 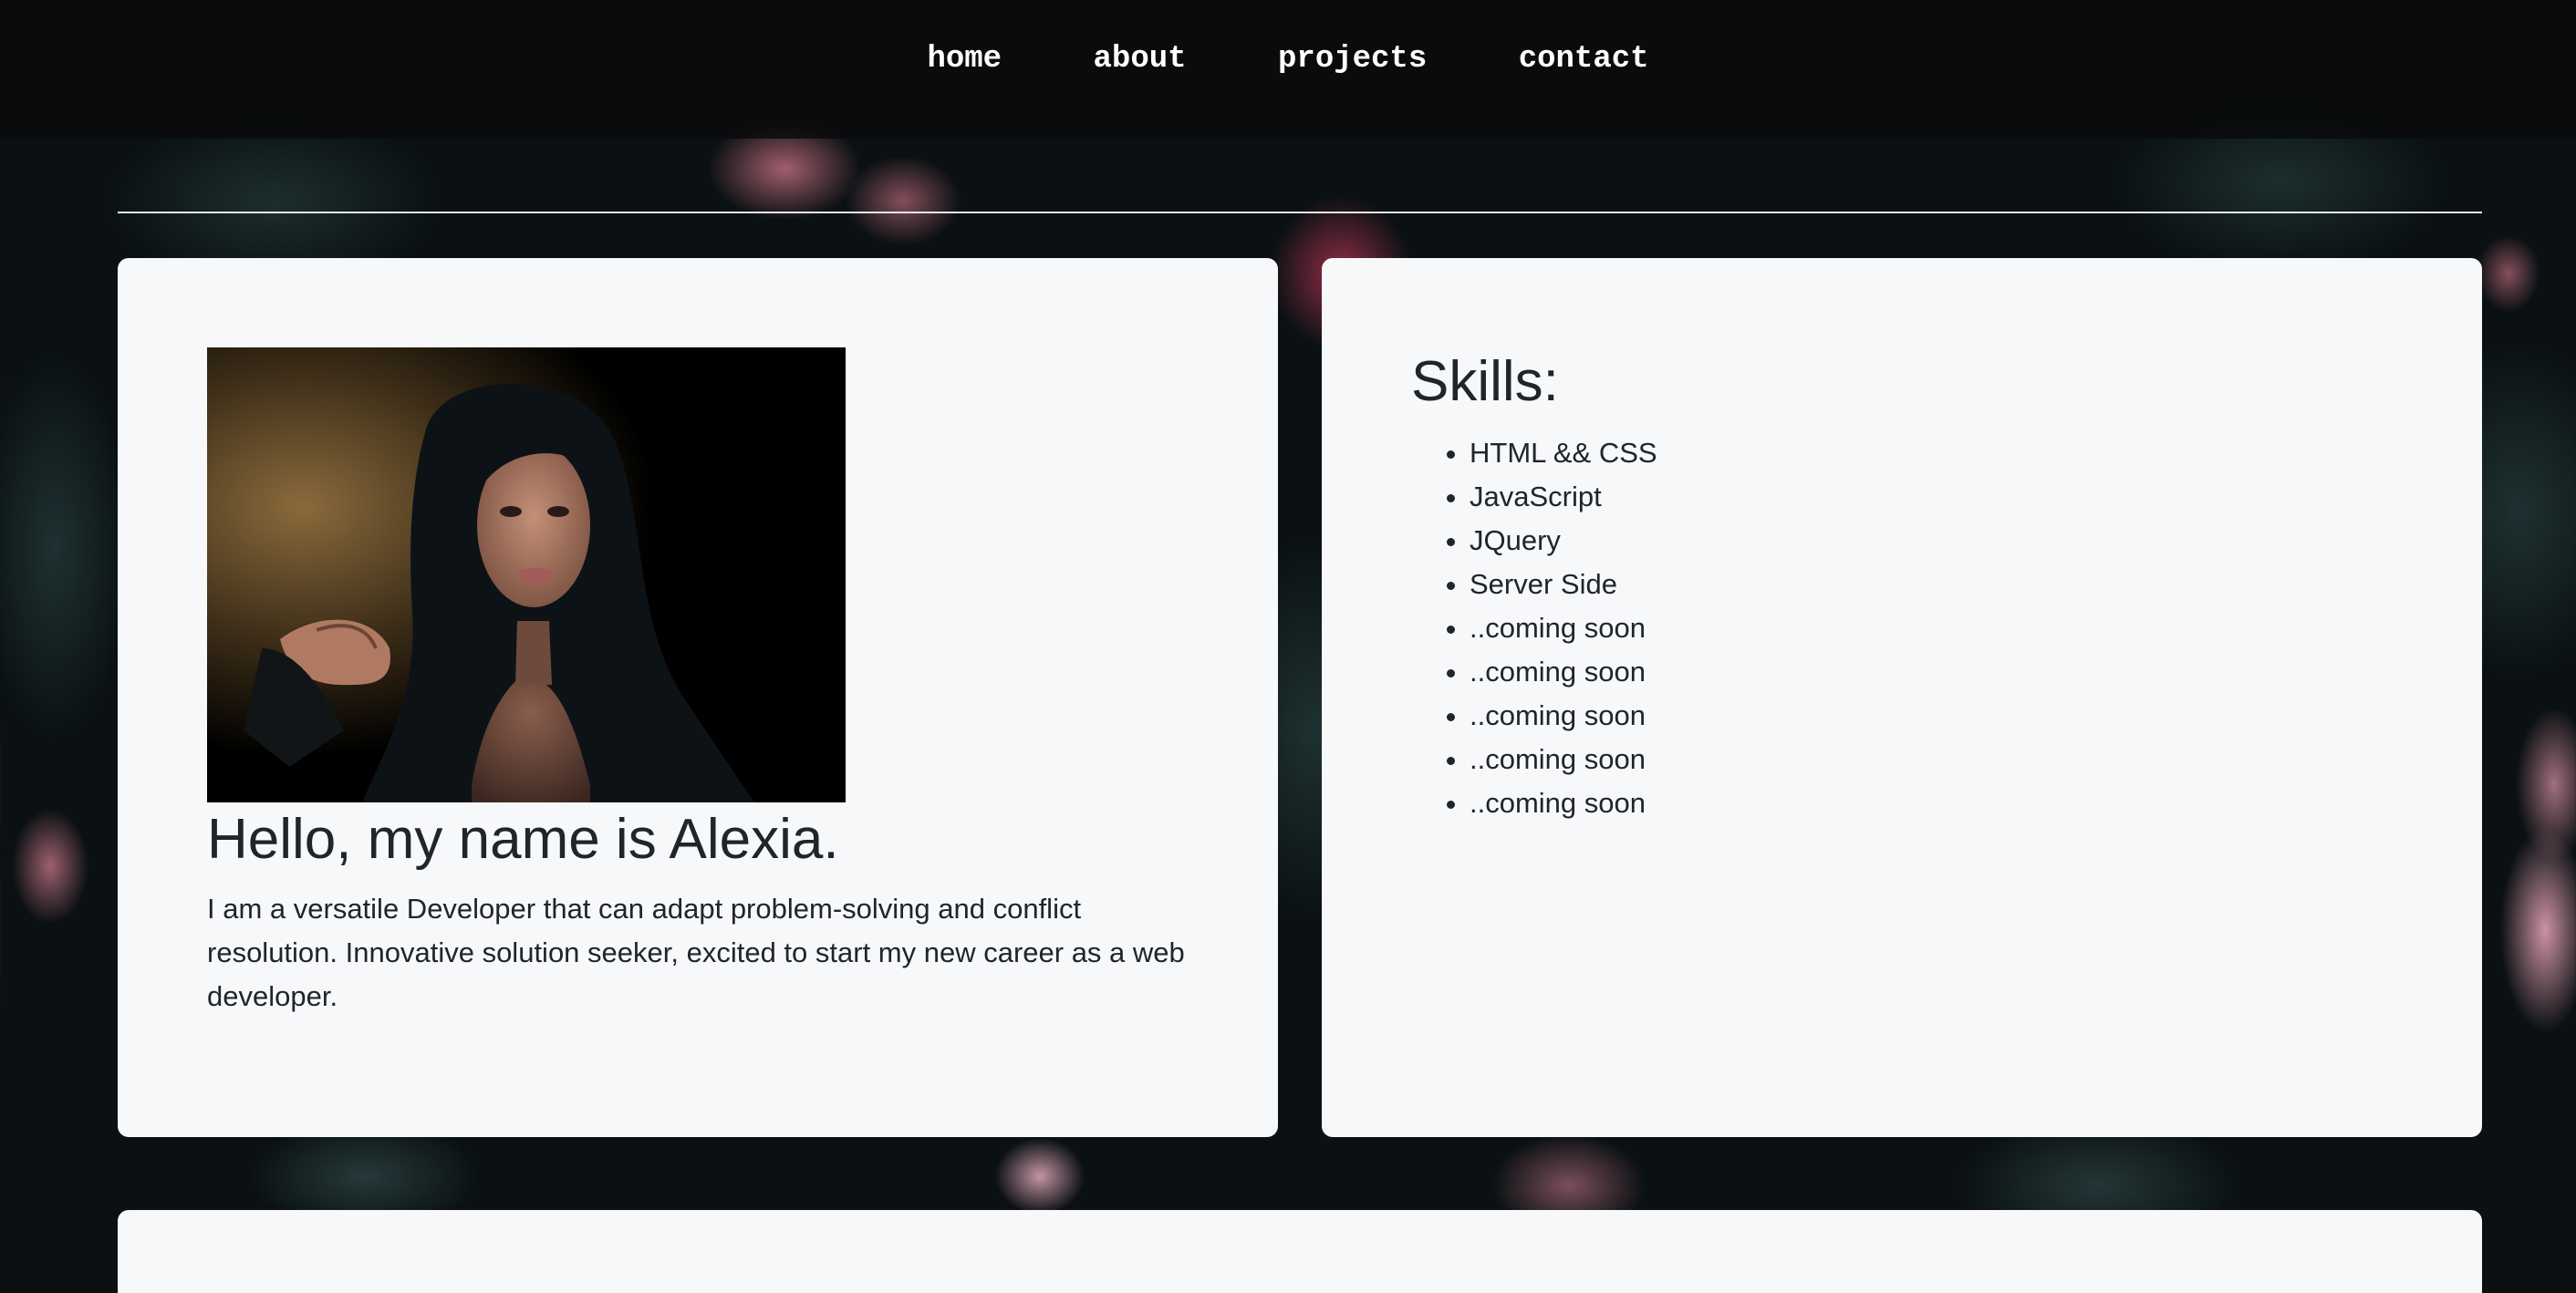 What do you see at coordinates (1300, 1251) in the screenshot?
I see `next-section-card` at bounding box center [1300, 1251].